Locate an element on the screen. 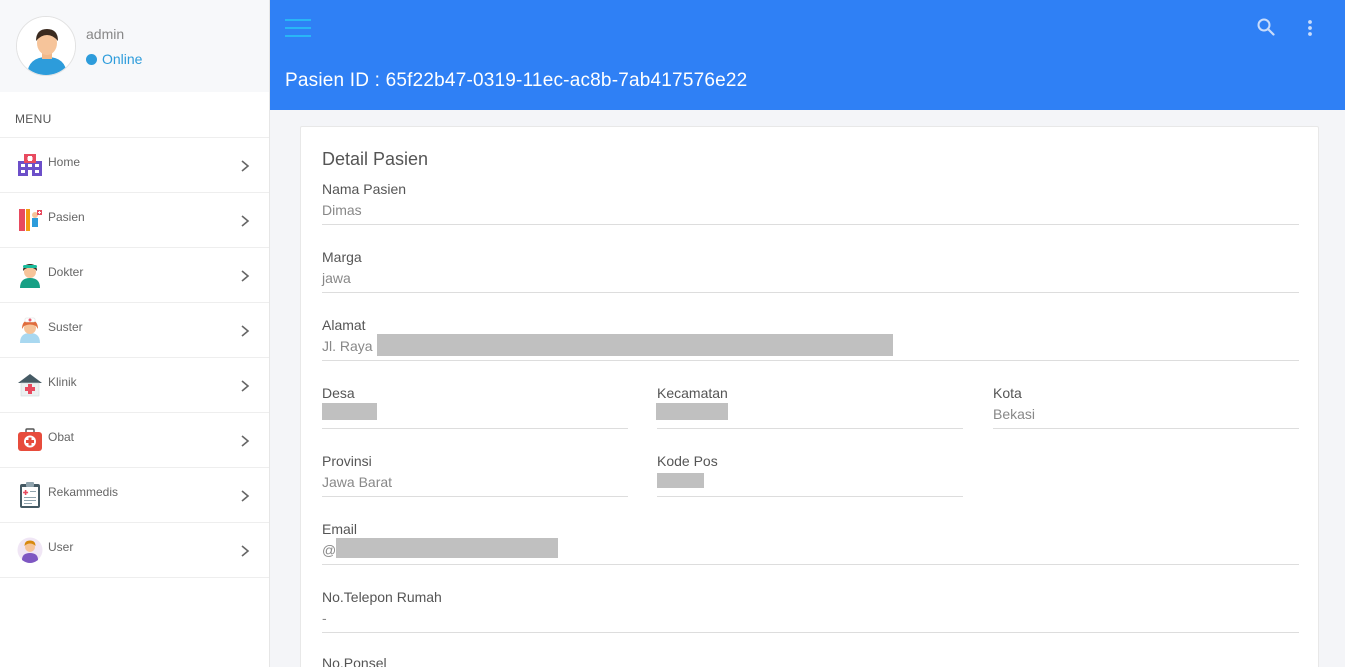 This screenshot has height=667, width=1345. field-label: Kota is located at coordinates (1007, 393).